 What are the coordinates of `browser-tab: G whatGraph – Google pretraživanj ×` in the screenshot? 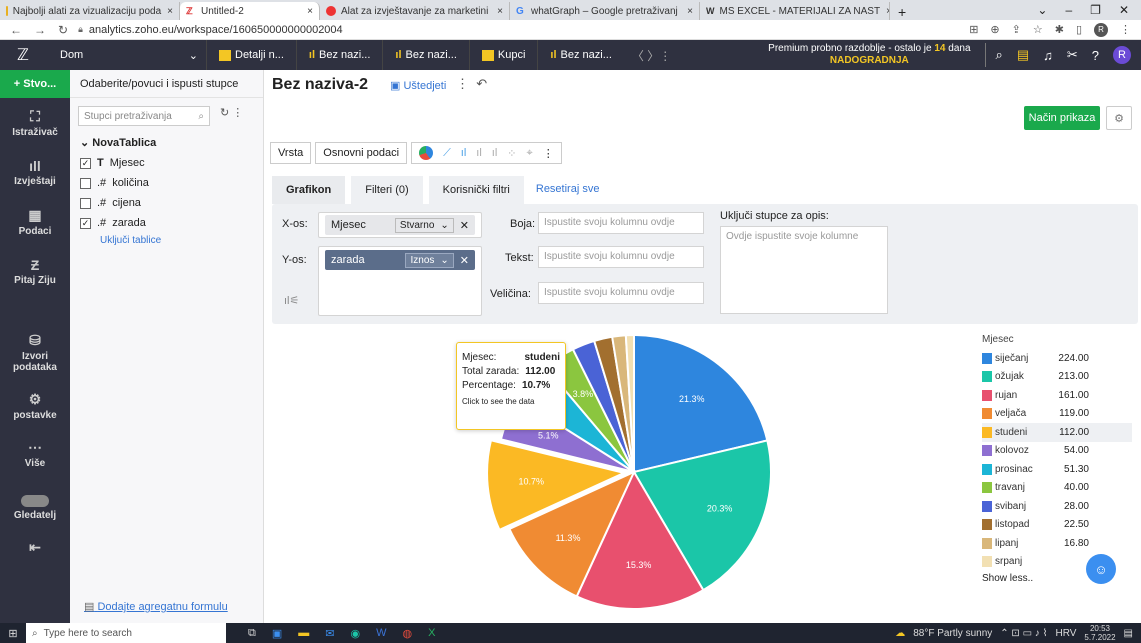 It's located at (605, 11).